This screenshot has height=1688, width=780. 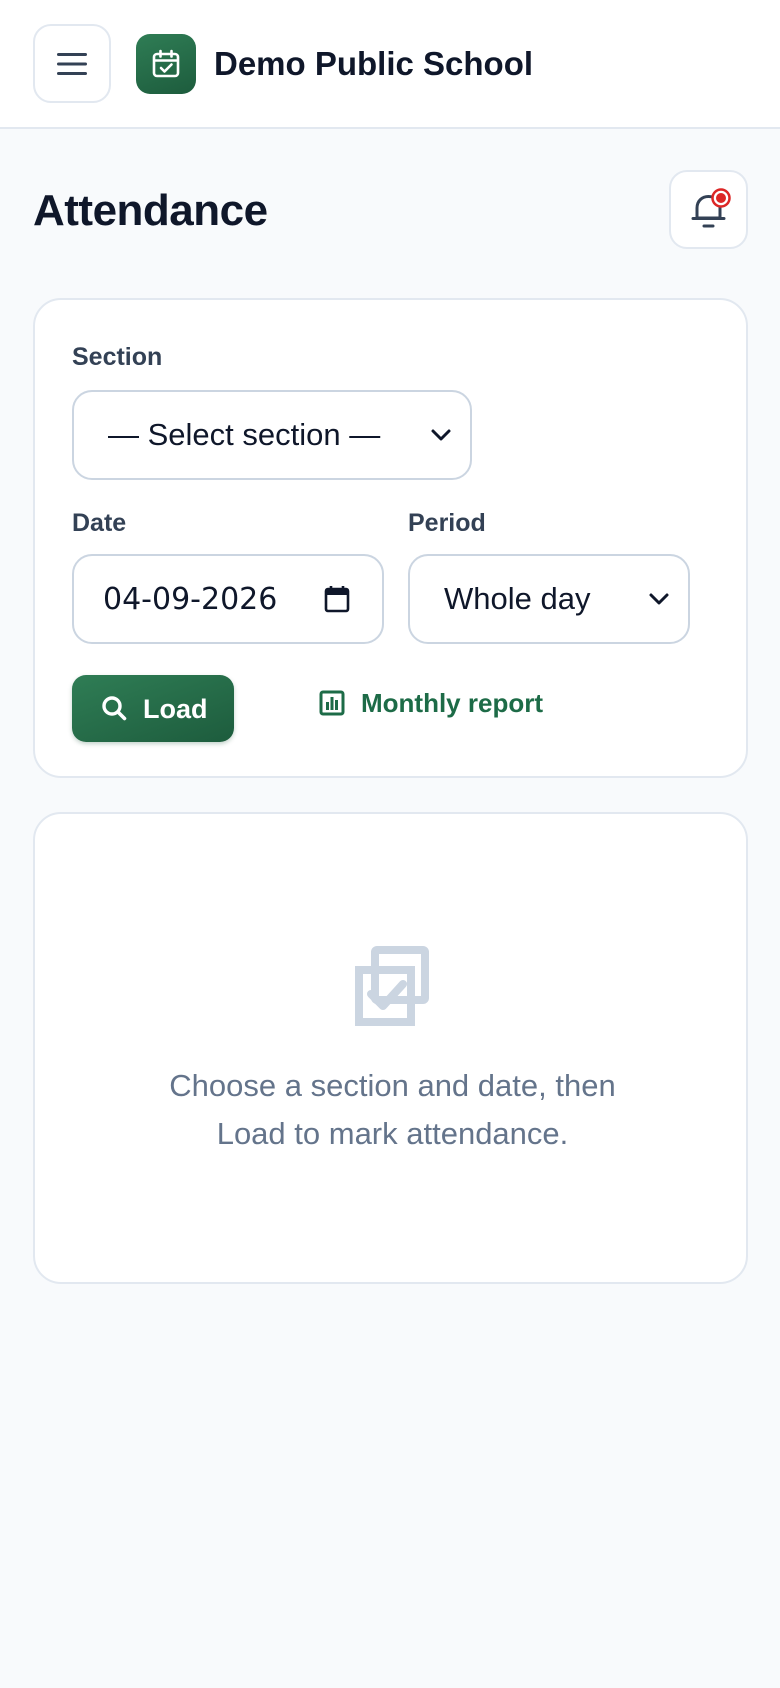 What do you see at coordinates (447, 523) in the screenshot?
I see `period-label: Period` at bounding box center [447, 523].